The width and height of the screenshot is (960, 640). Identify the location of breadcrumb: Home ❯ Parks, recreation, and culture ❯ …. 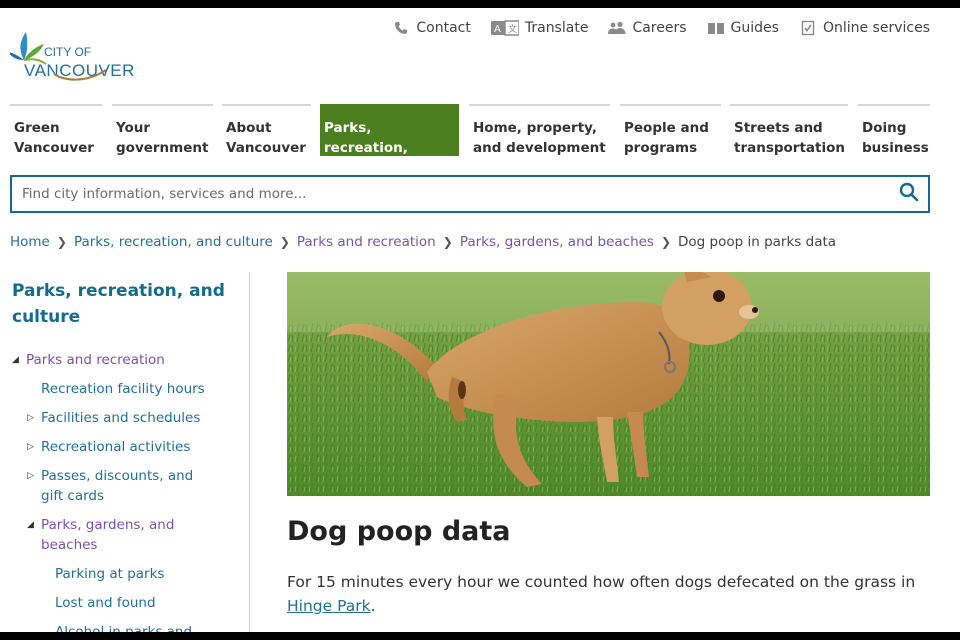
(423, 242).